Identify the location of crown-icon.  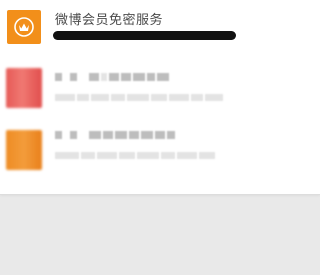
(24, 27).